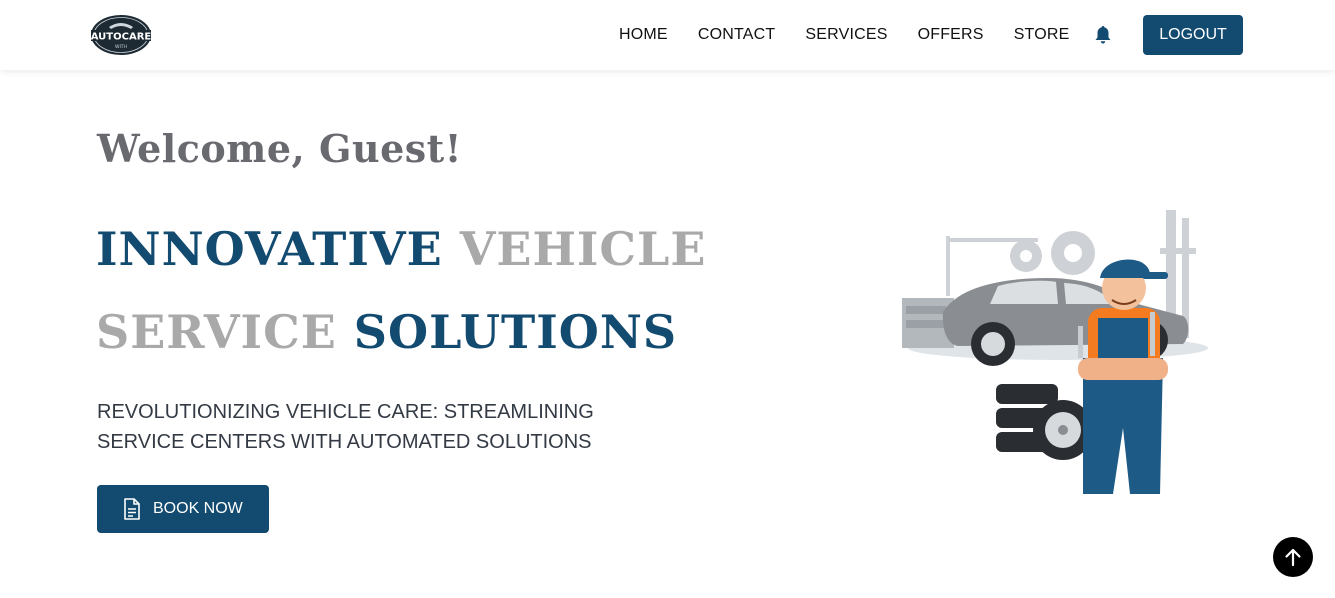  What do you see at coordinates (515, 332) in the screenshot?
I see `headline-word-solutions: SOLUTIONS` at bounding box center [515, 332].